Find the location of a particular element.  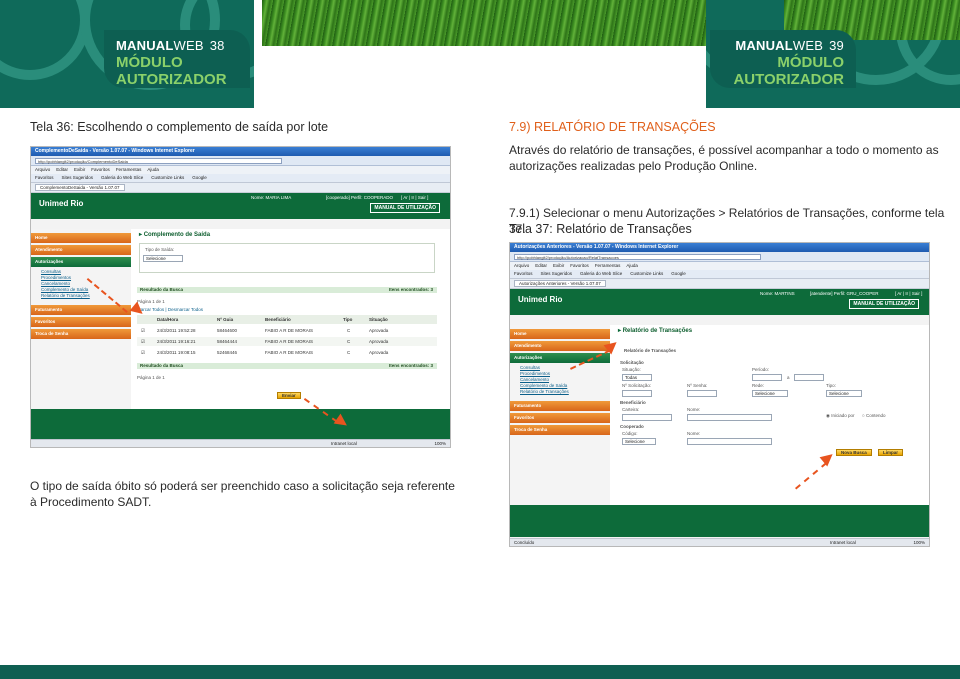

iniciado-radio: ◉ Iniciado por is located at coordinates (840, 416).